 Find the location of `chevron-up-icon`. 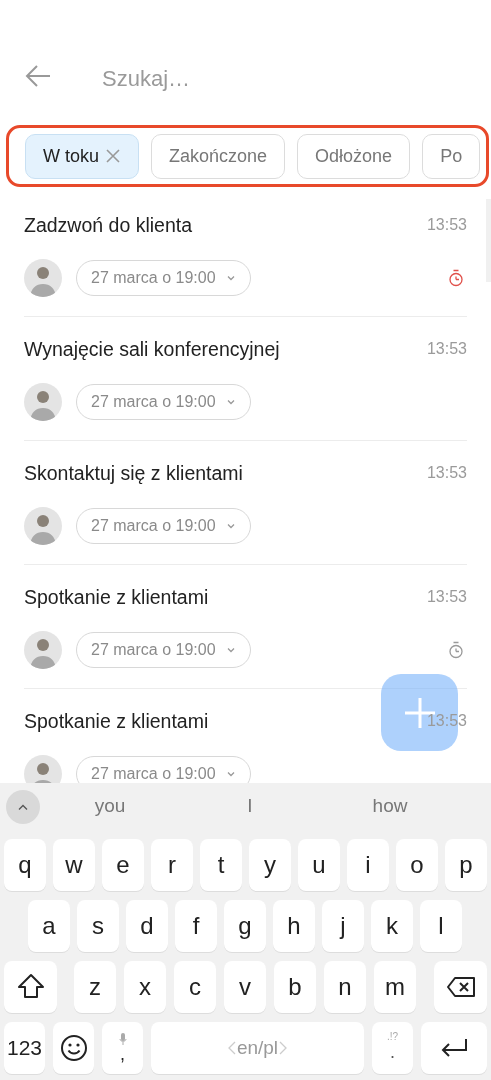

chevron-up-icon is located at coordinates (23, 806).